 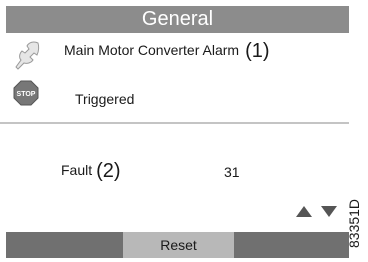 I want to click on figure-code: 83351D, so click(x=354, y=223).